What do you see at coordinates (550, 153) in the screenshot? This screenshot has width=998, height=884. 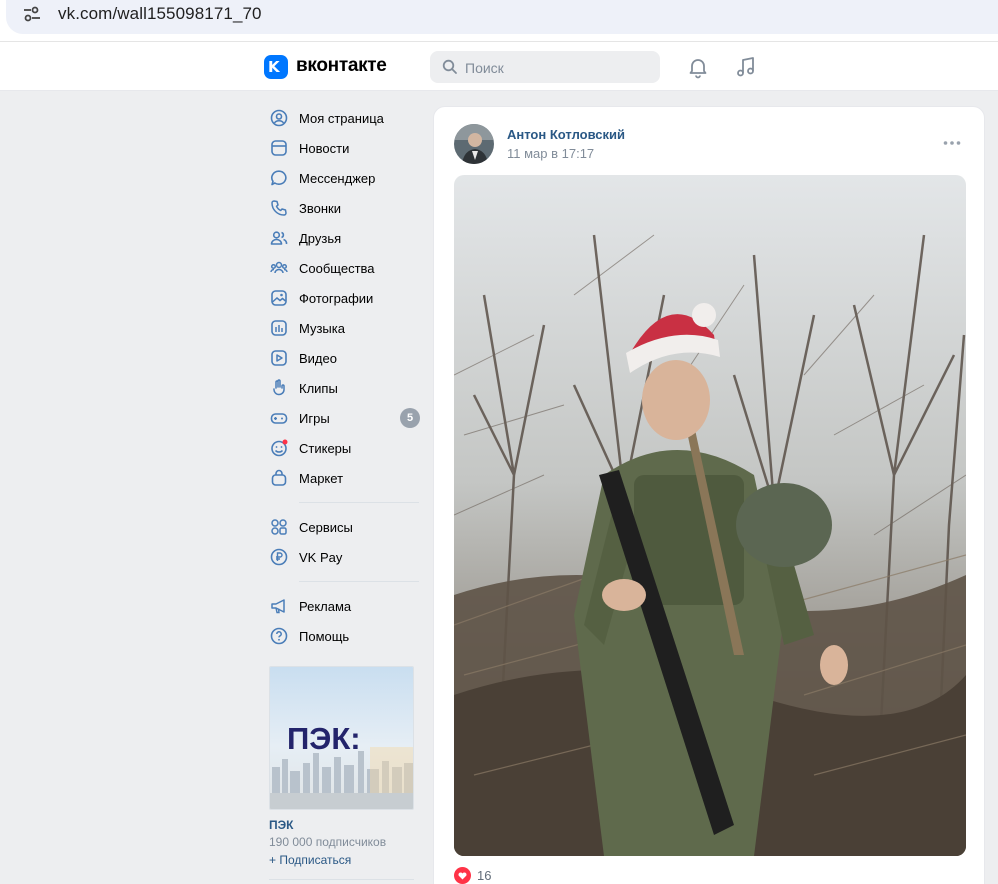 I see `post-date: 11 мар в 17:17` at bounding box center [550, 153].